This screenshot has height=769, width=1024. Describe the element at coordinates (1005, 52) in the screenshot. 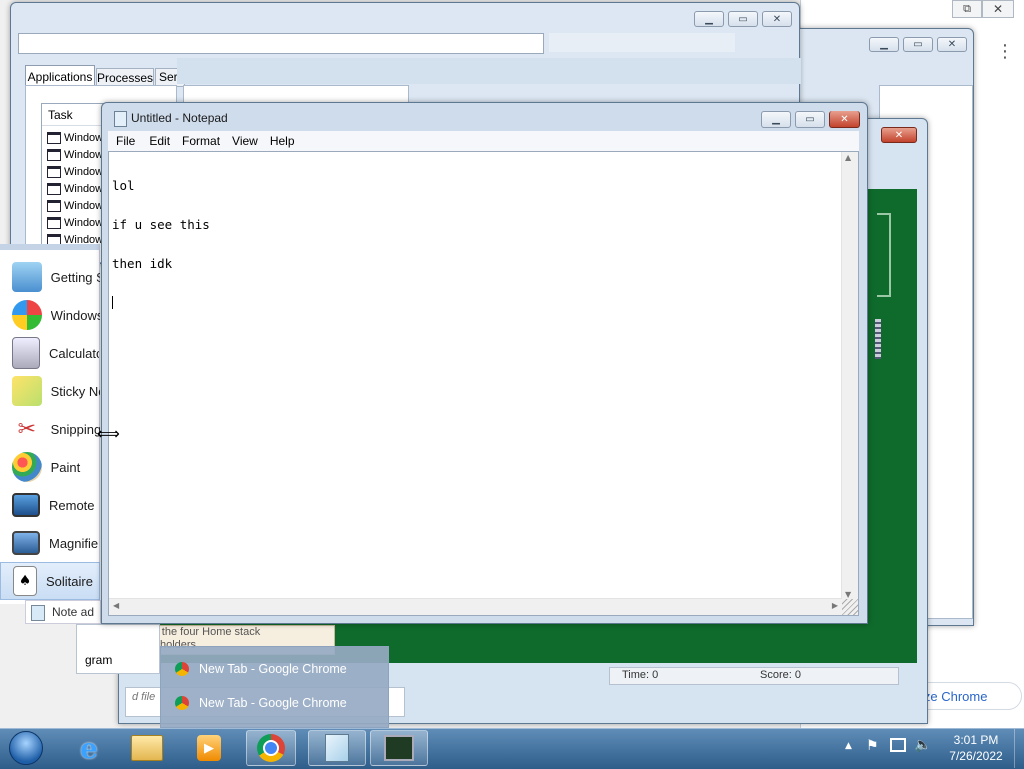

I see `chrome-menu-icon: ⋮` at that location.